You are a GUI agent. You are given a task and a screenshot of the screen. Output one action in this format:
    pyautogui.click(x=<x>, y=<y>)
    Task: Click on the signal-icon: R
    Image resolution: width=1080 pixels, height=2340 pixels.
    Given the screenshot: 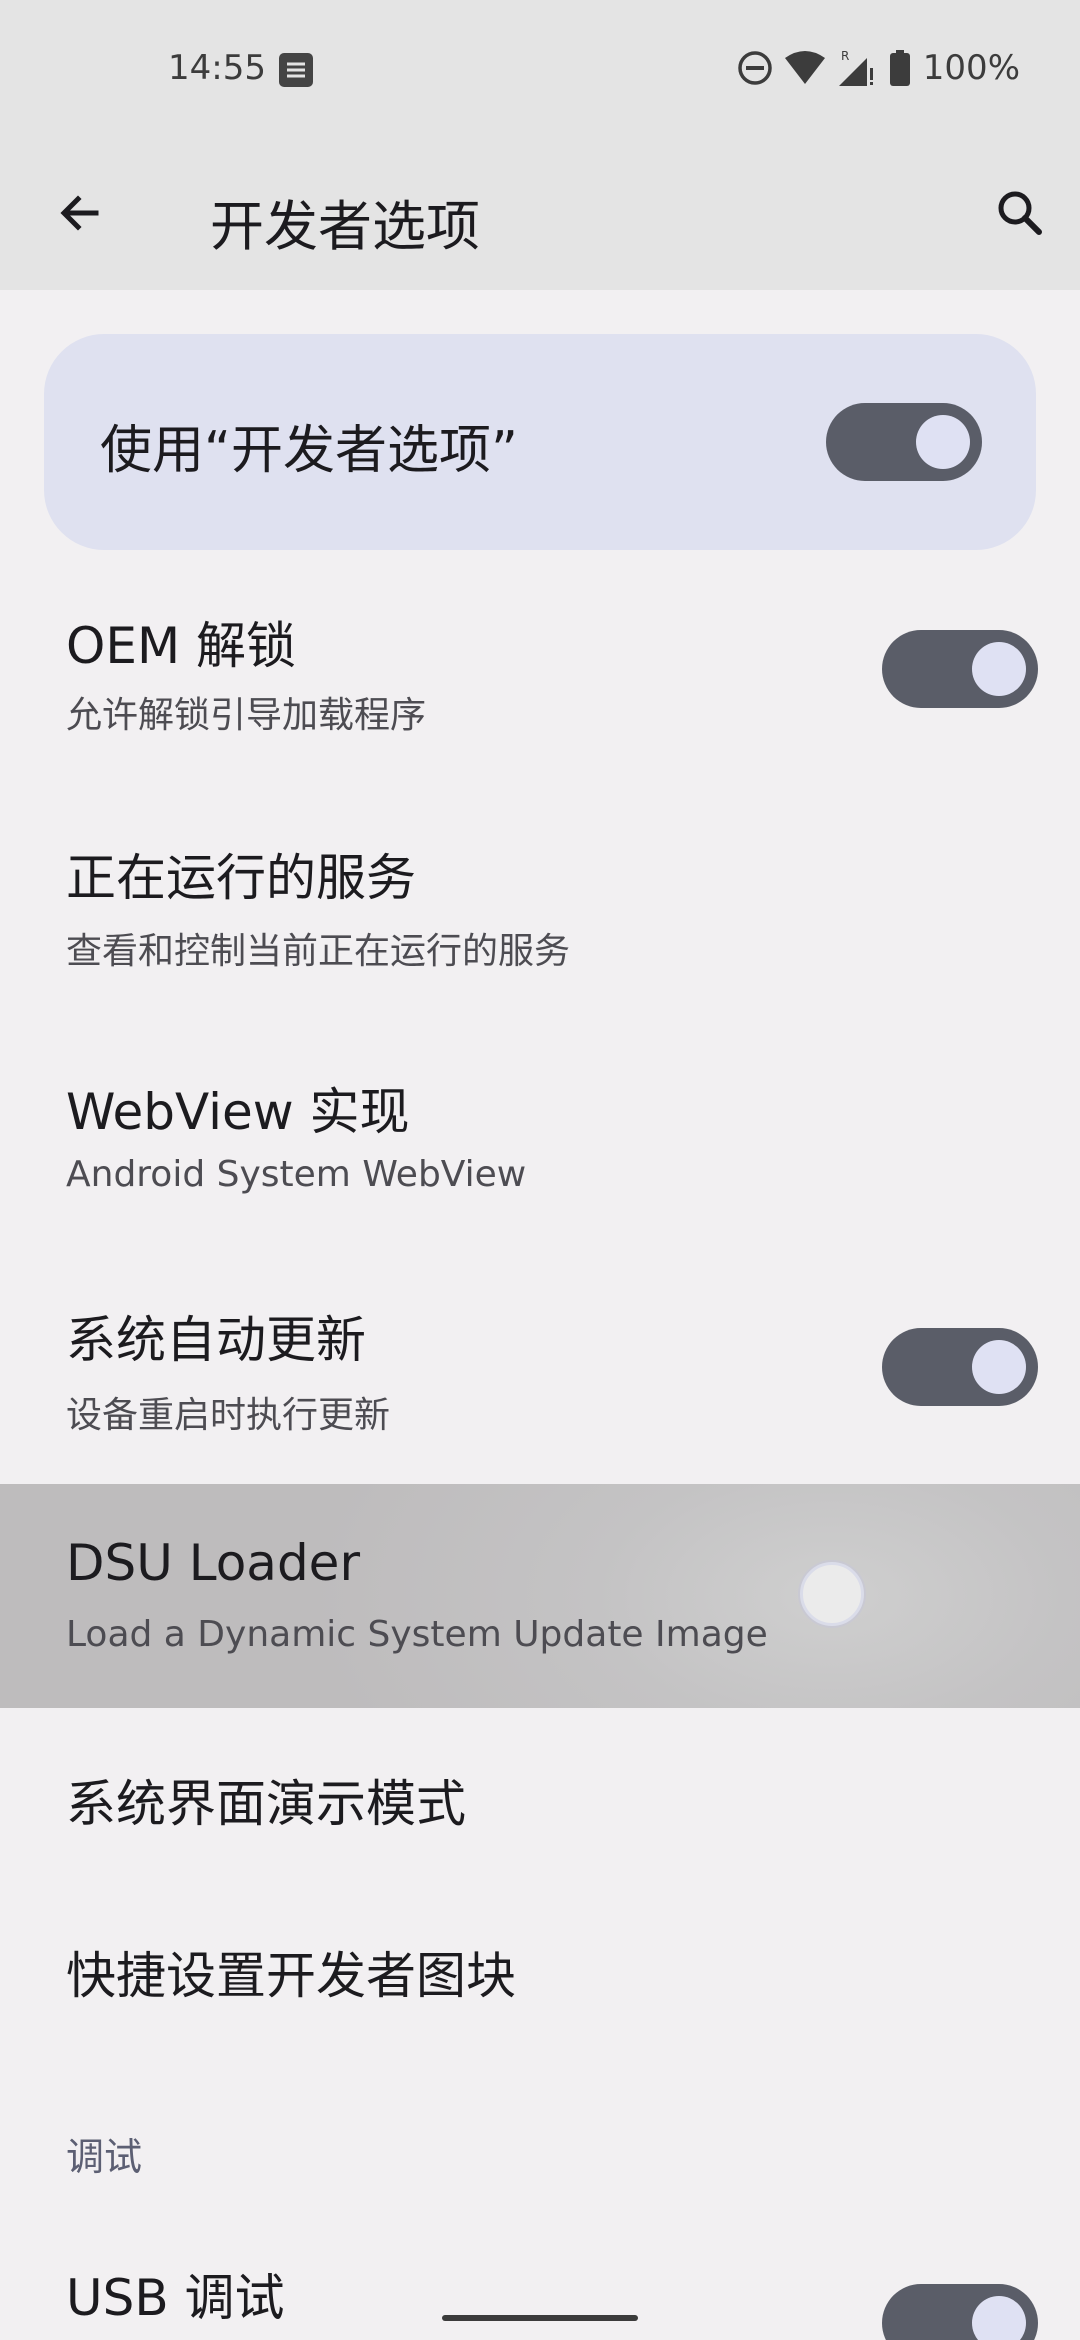 What is the action you would take?
    pyautogui.click(x=857, y=68)
    